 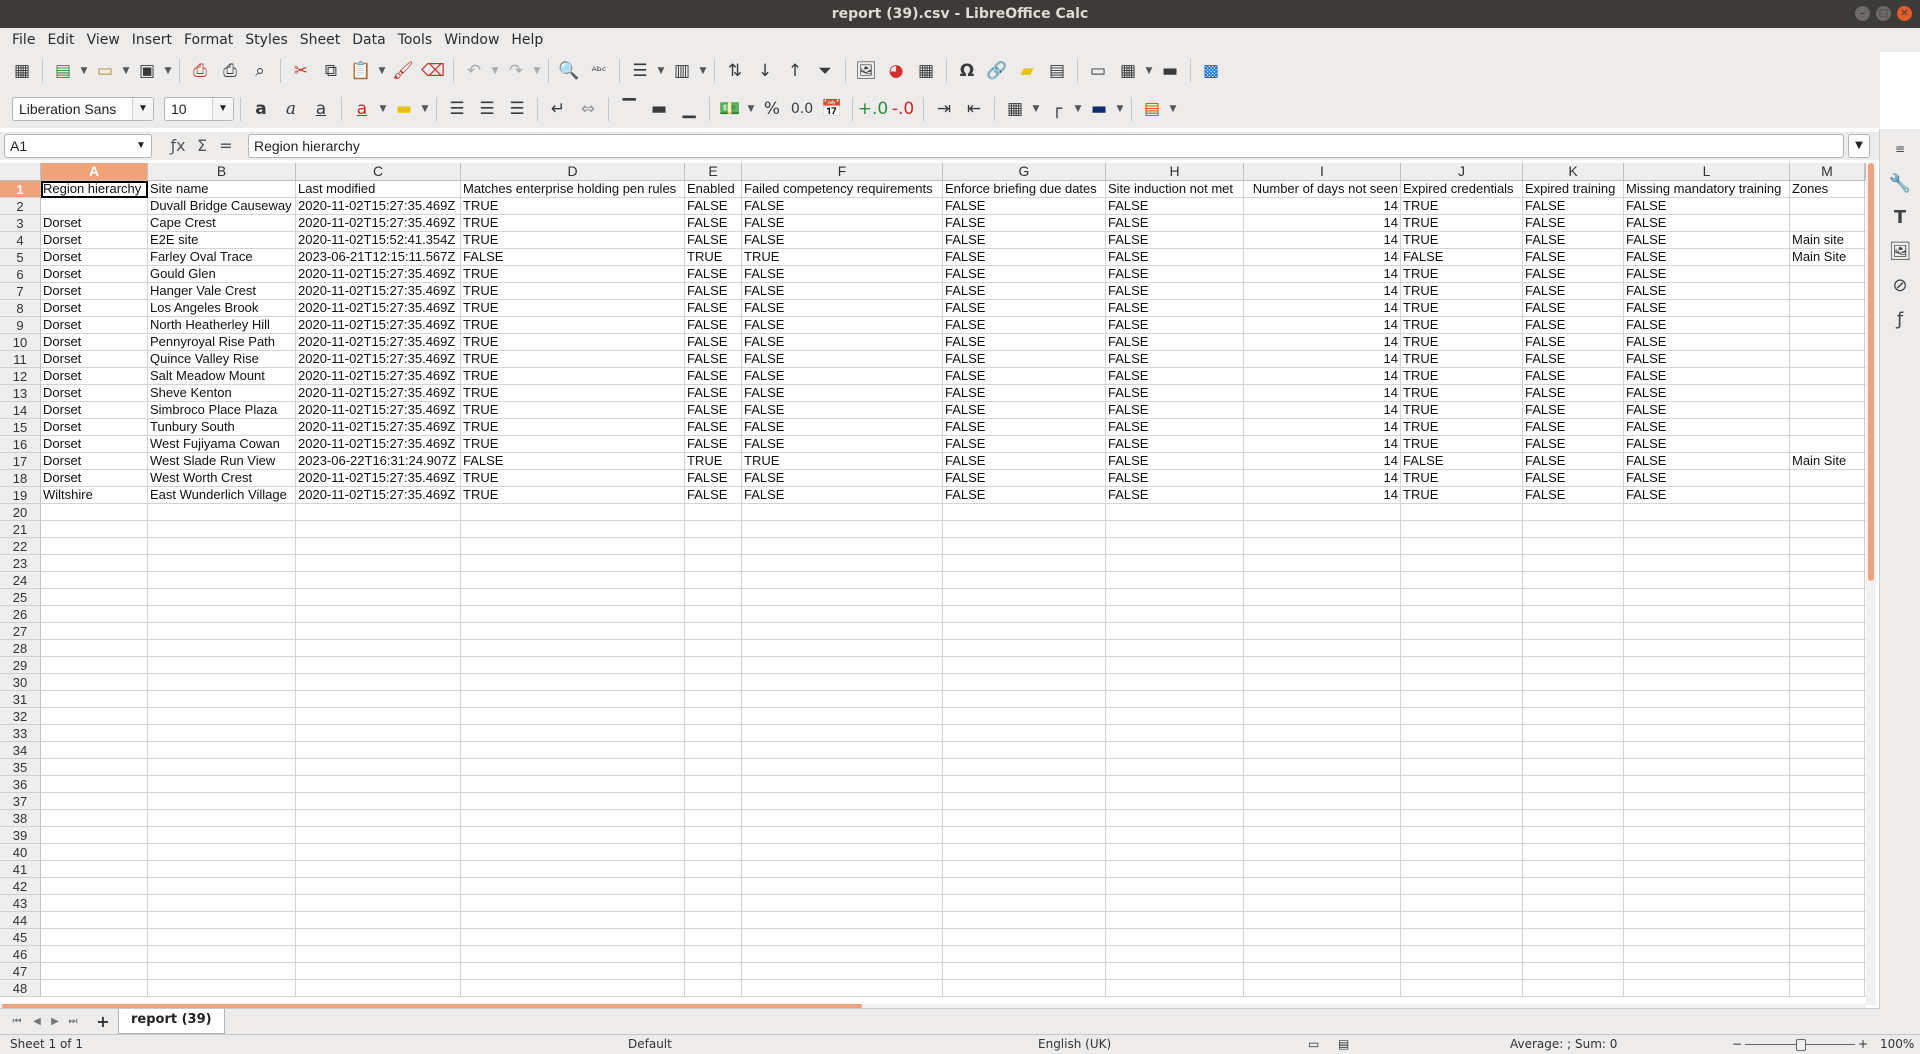 I want to click on row-header: 32, so click(x=20, y=716).